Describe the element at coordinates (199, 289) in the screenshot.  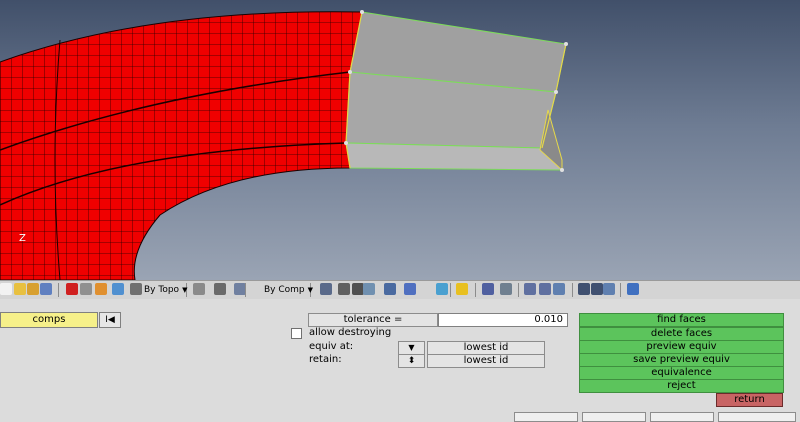
I see `lasso-icon` at that location.